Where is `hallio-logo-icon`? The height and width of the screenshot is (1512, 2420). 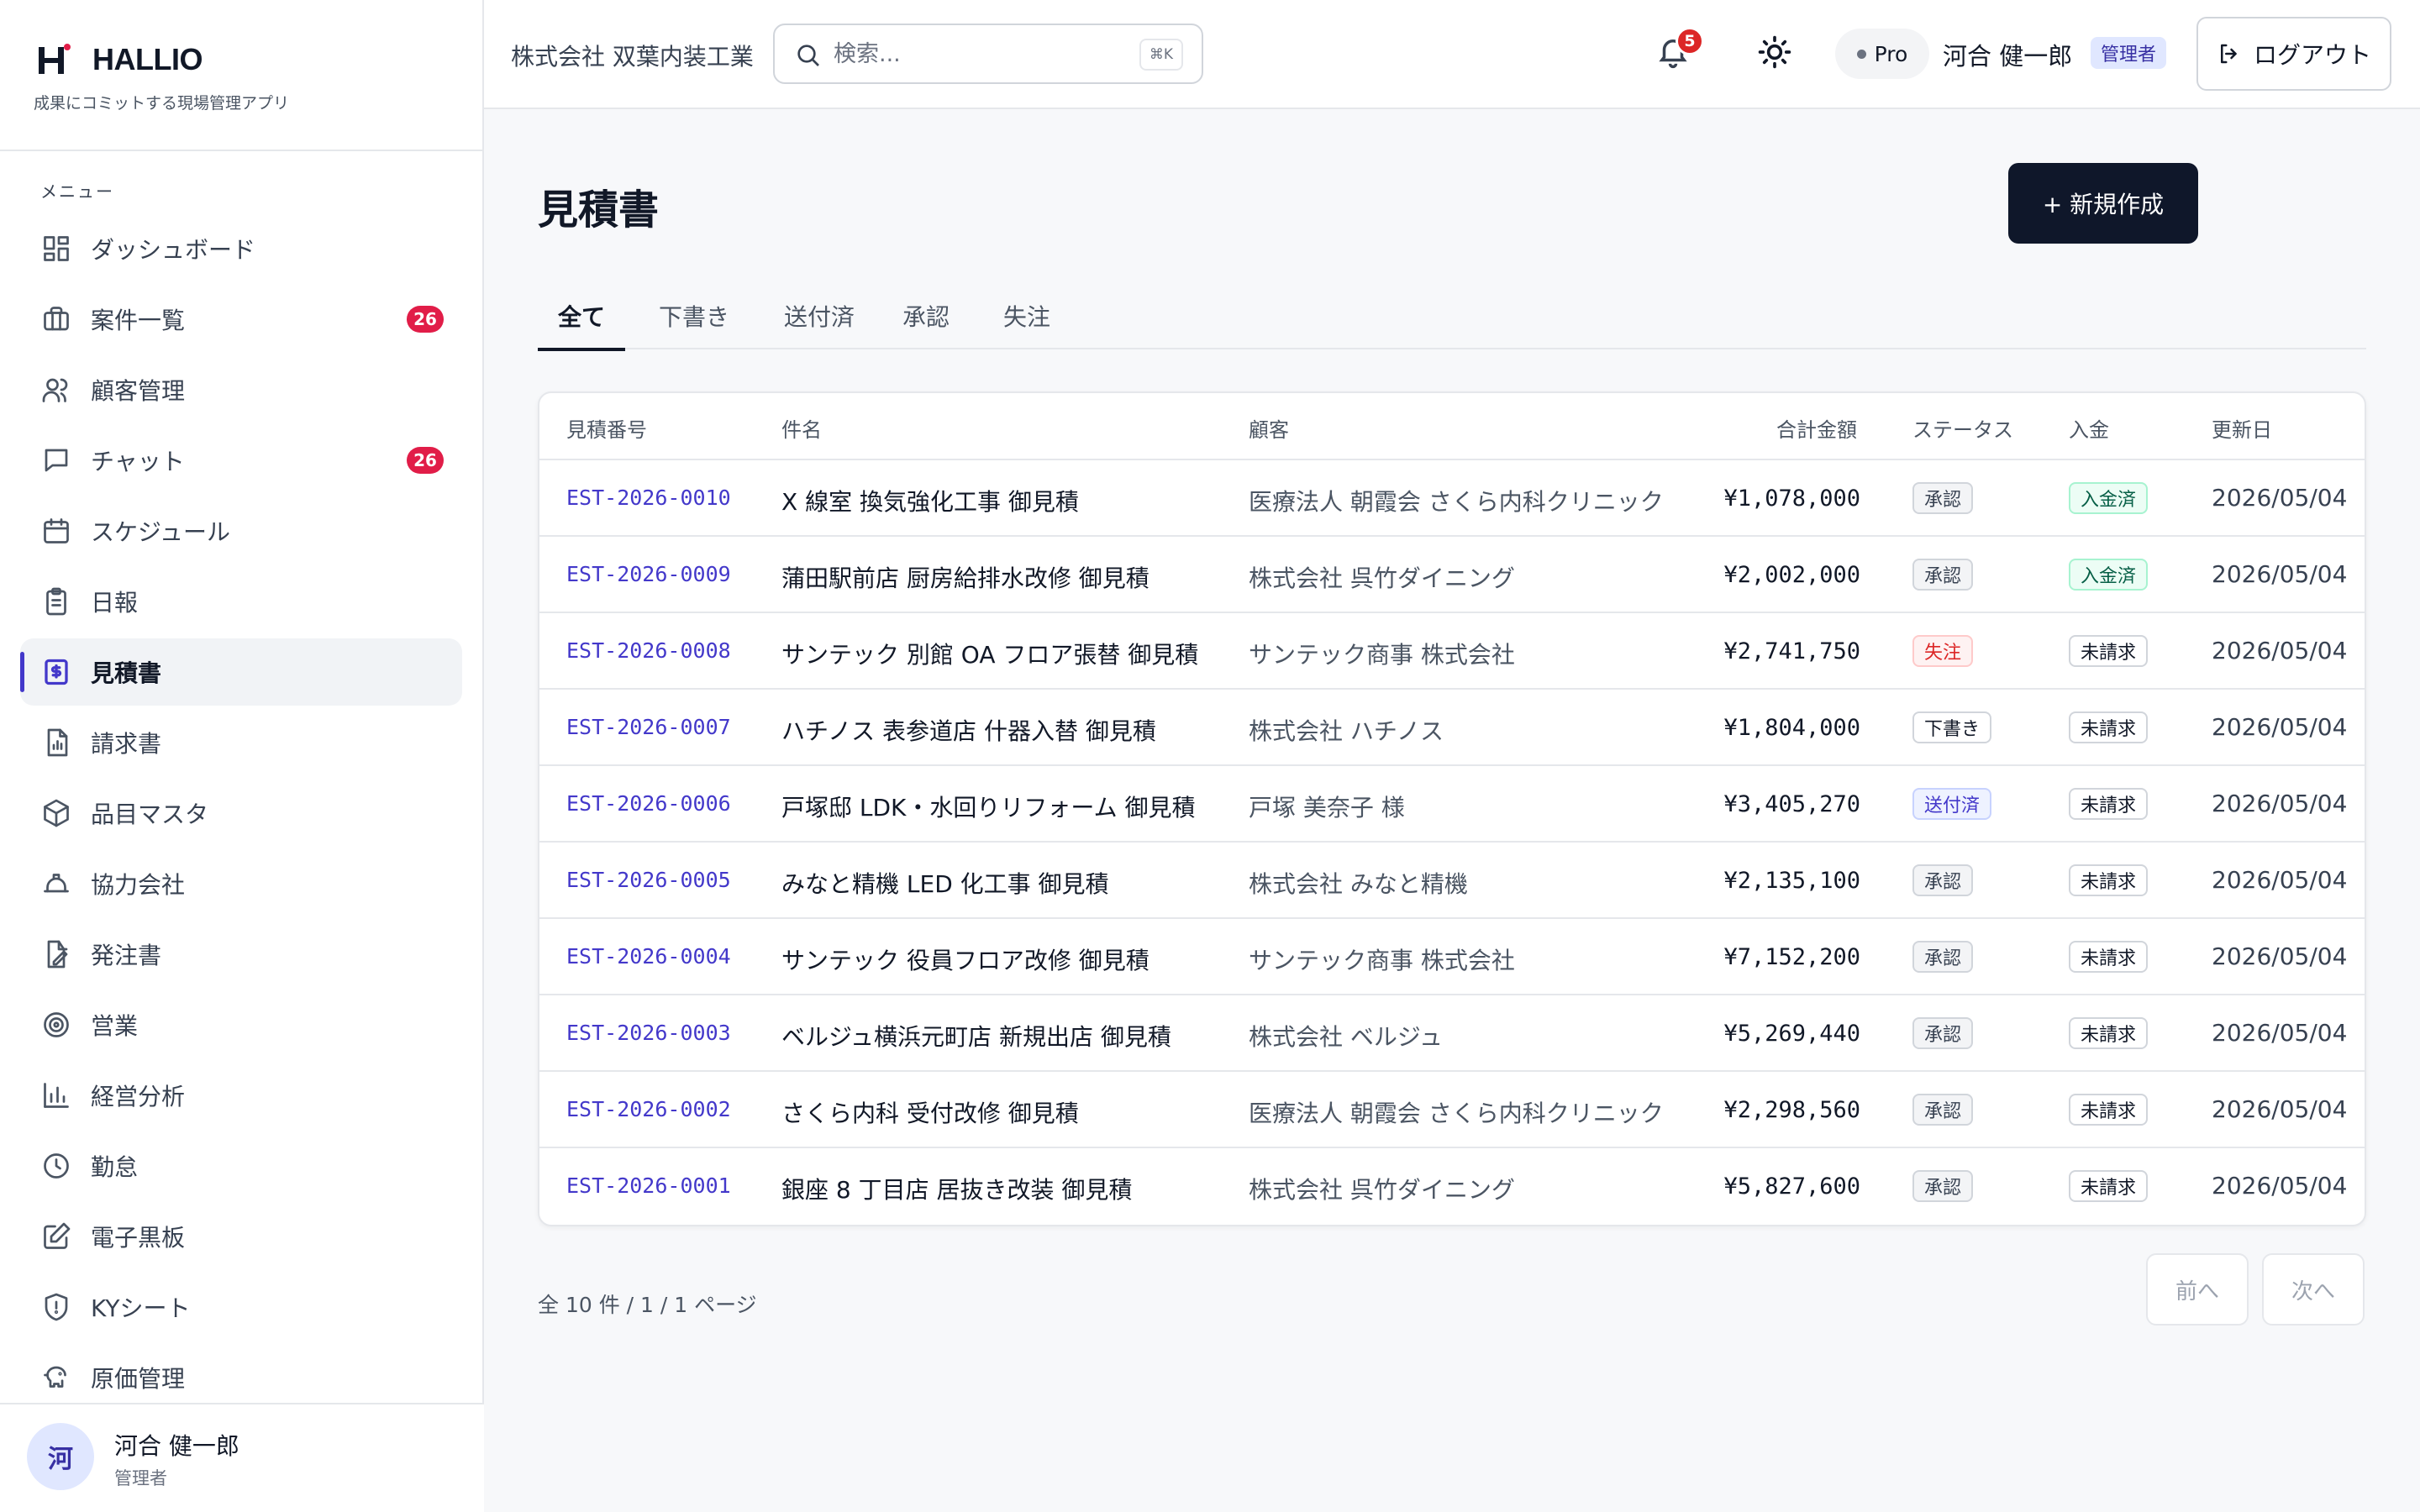 hallio-logo-icon is located at coordinates (55, 59).